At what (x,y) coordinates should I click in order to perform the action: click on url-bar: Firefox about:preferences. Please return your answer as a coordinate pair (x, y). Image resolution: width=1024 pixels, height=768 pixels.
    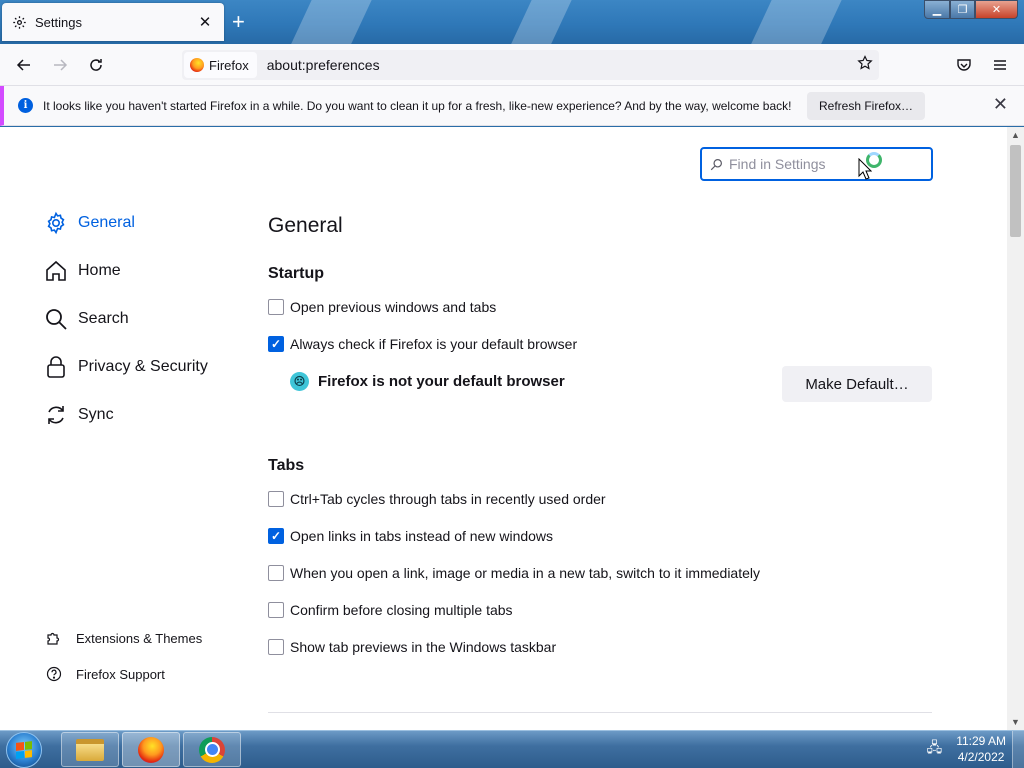
    Looking at the image, I should click on (530, 65).